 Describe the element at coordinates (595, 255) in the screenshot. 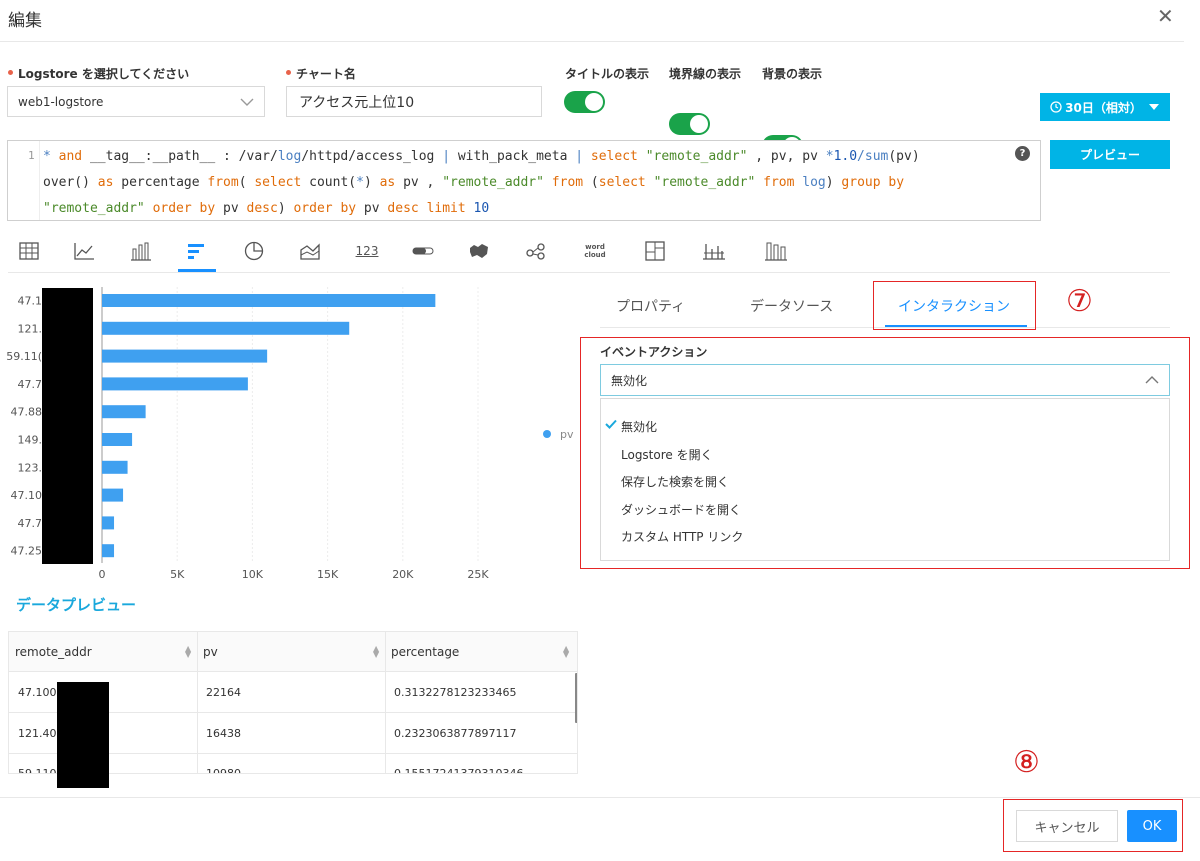

I see `word-cloud-text-2: cloud` at that location.